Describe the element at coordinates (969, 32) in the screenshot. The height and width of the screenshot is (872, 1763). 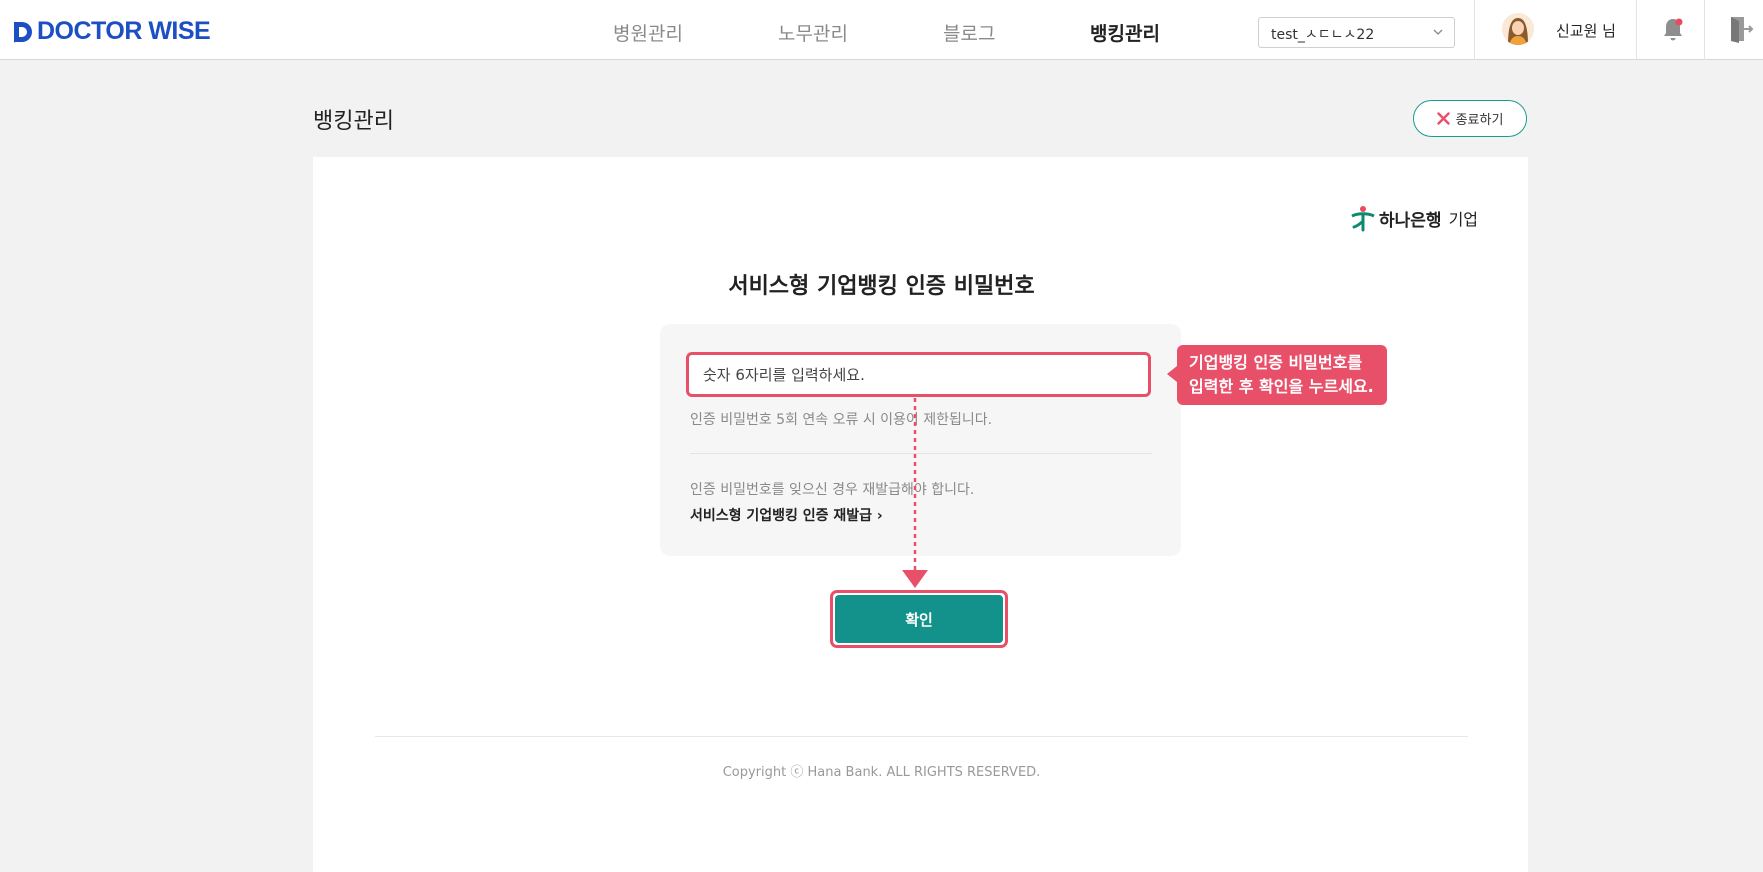
I see `nav-item-blog: 블로그` at that location.